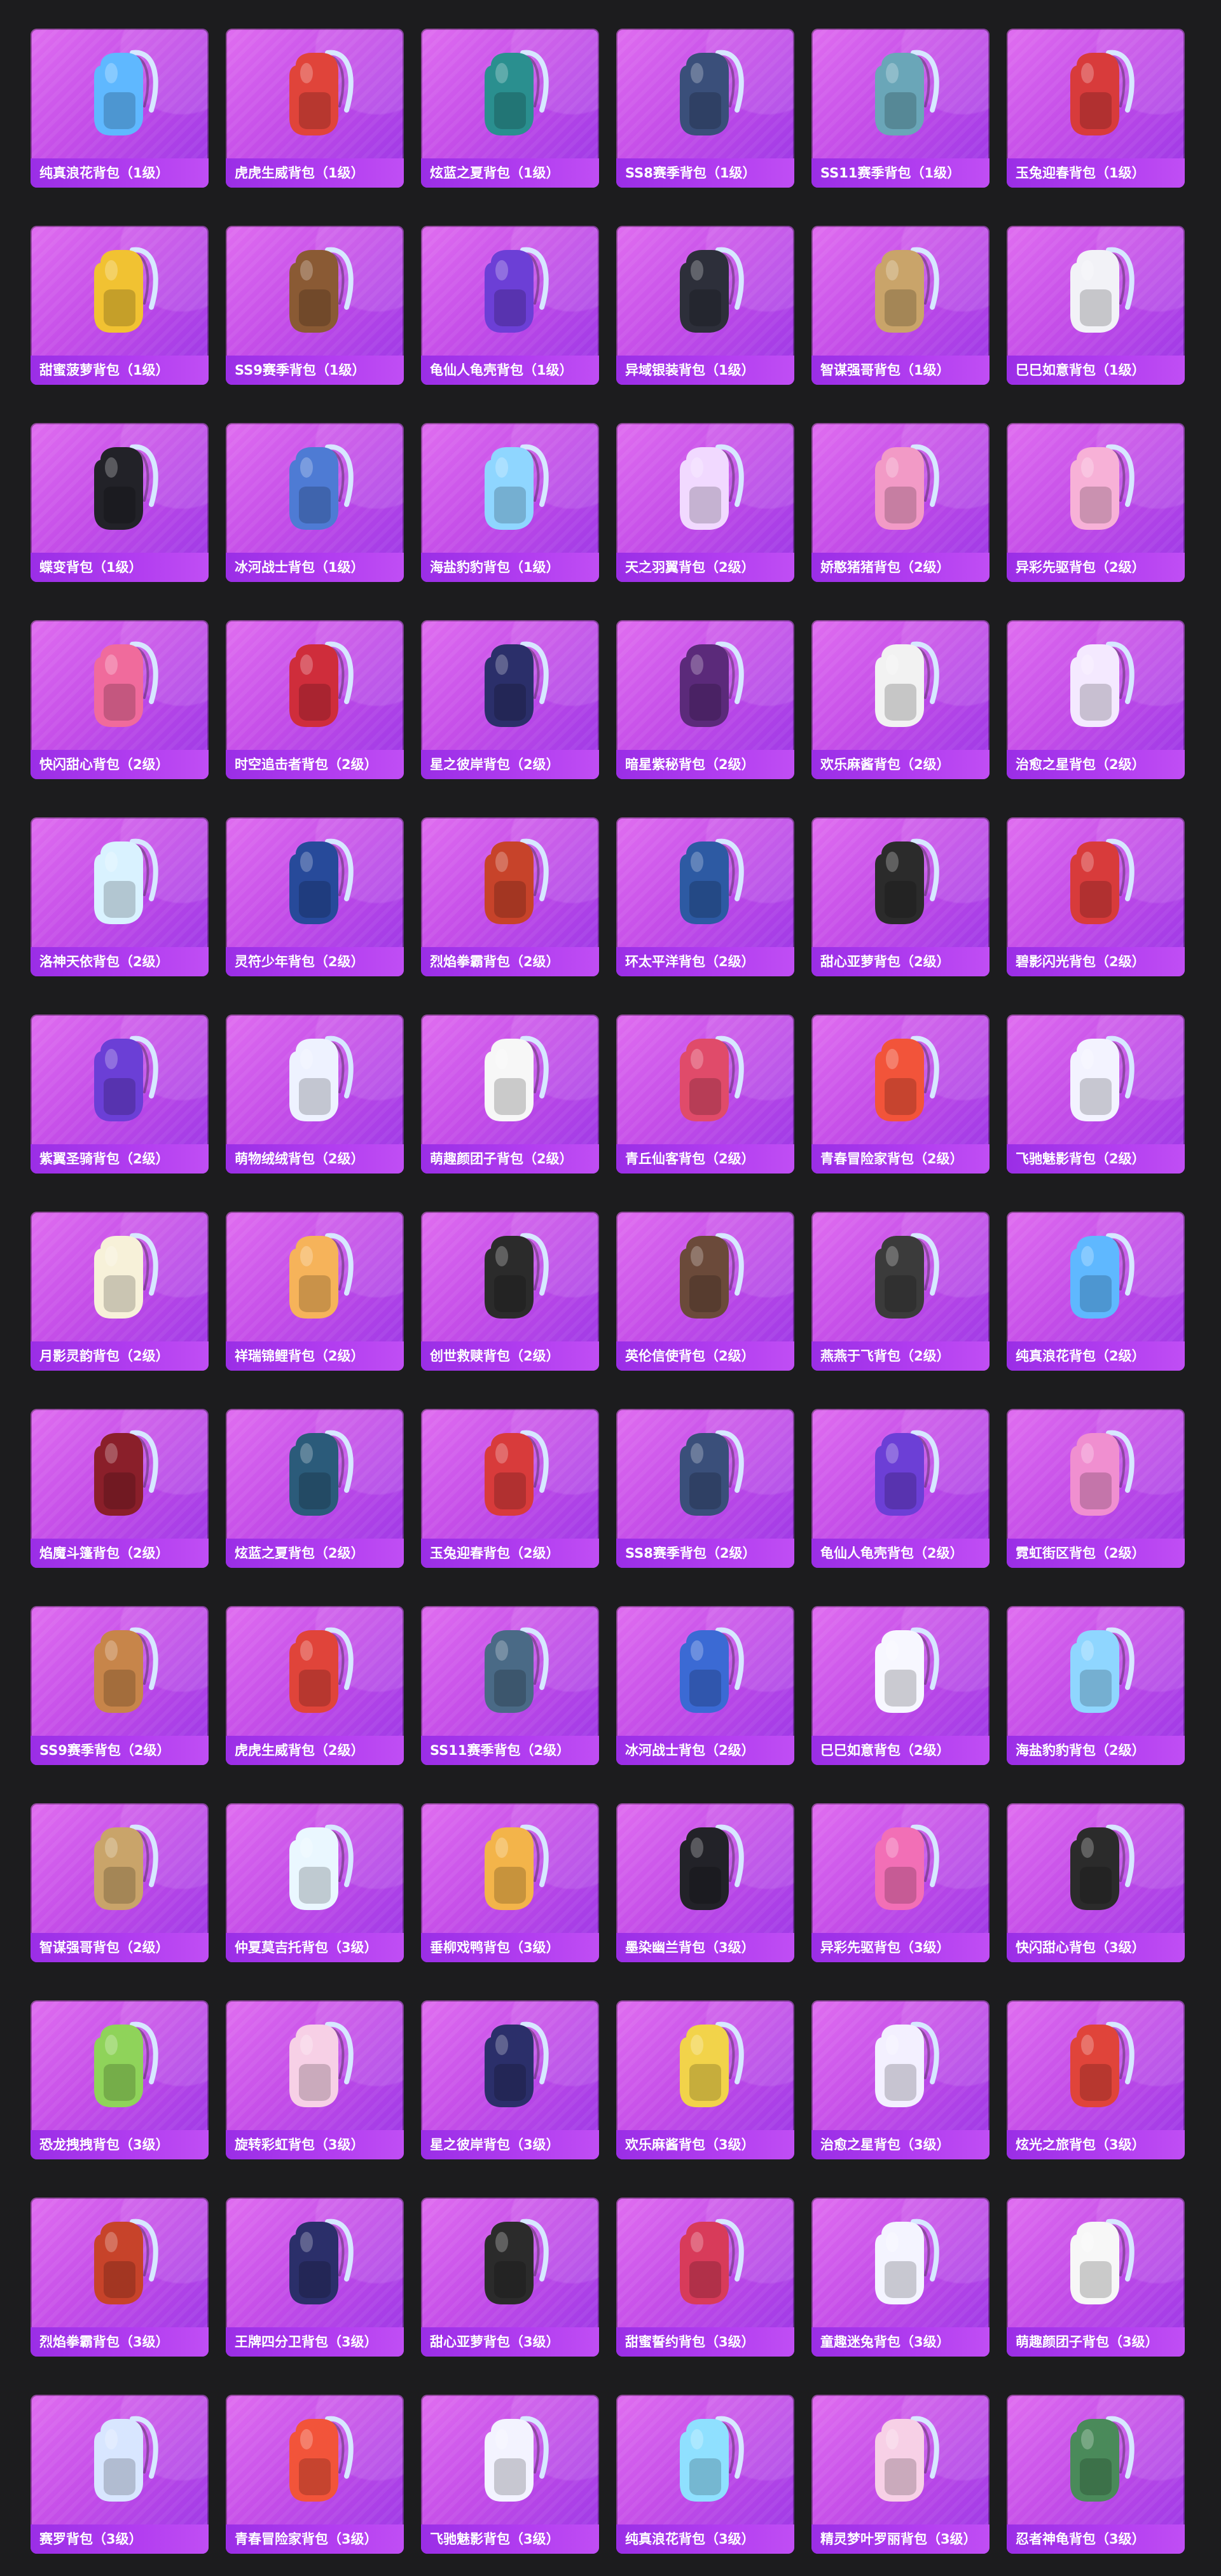 The image size is (1221, 2576). Describe the element at coordinates (1096, 896) in the screenshot. I see `backpack-card: 碧影闪光背包（2级）` at that location.